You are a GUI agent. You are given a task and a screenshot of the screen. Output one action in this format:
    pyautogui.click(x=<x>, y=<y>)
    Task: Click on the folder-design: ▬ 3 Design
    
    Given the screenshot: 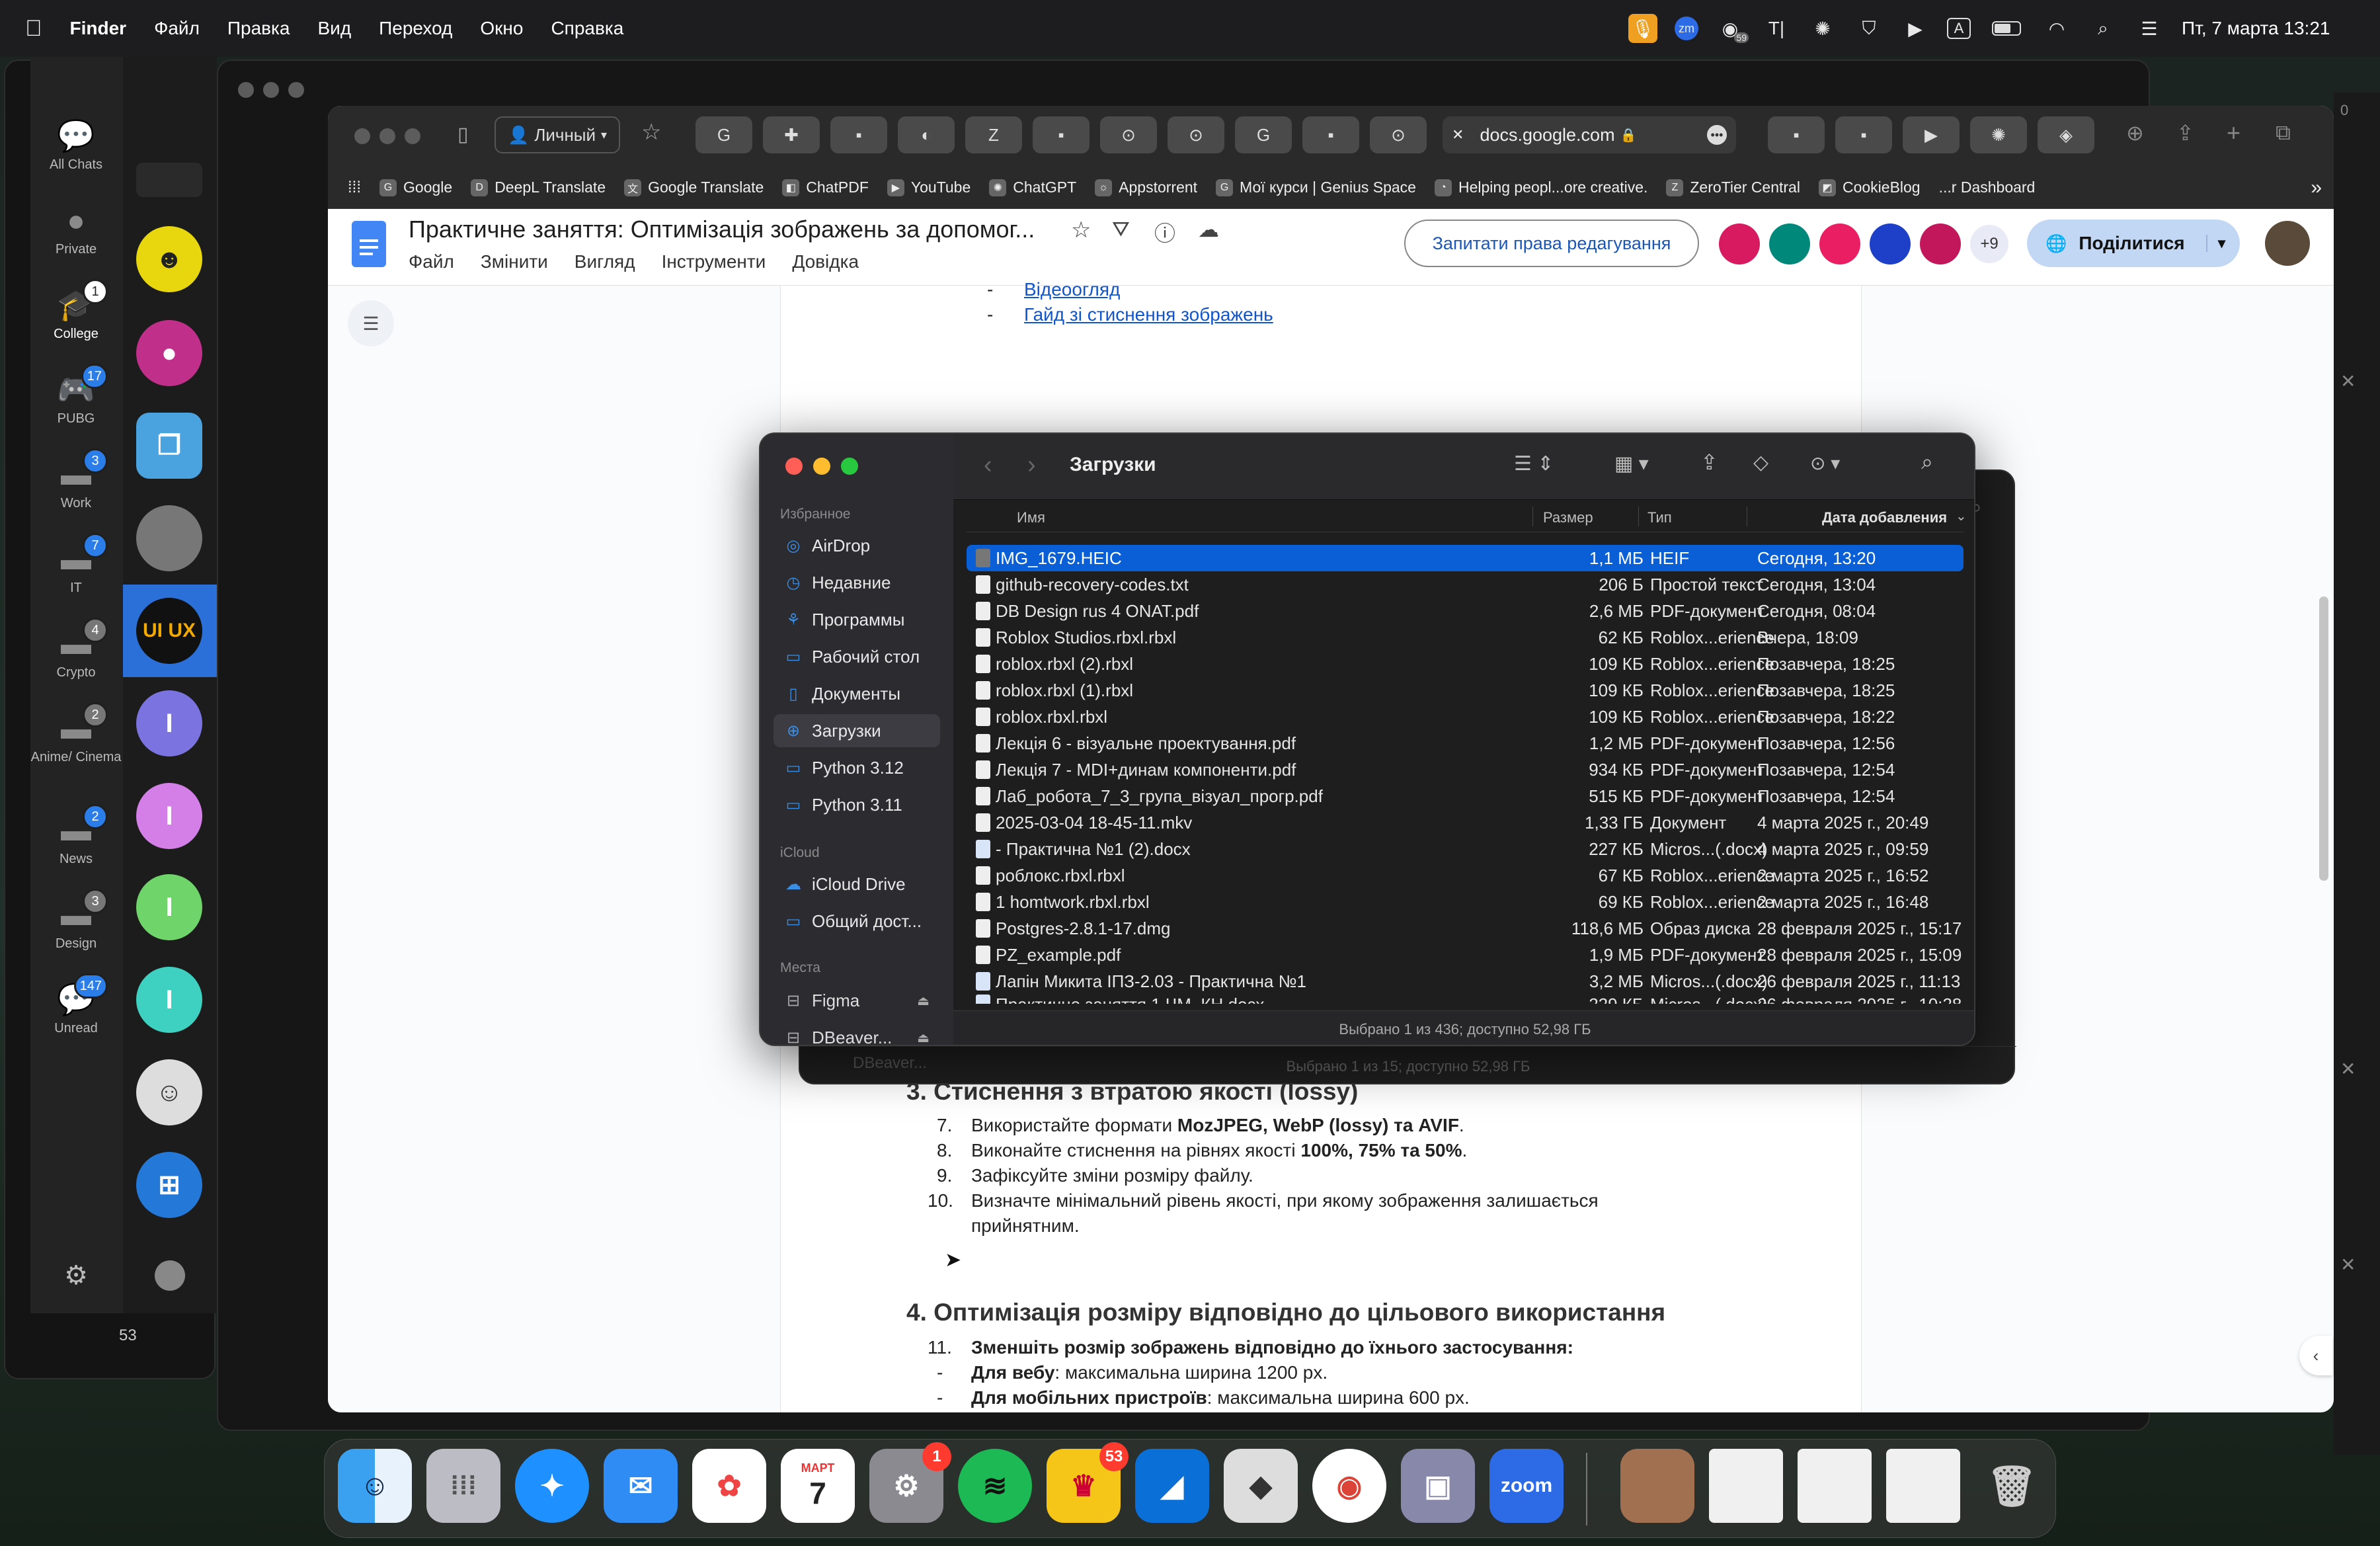 What is the action you would take?
    pyautogui.click(x=76, y=920)
    